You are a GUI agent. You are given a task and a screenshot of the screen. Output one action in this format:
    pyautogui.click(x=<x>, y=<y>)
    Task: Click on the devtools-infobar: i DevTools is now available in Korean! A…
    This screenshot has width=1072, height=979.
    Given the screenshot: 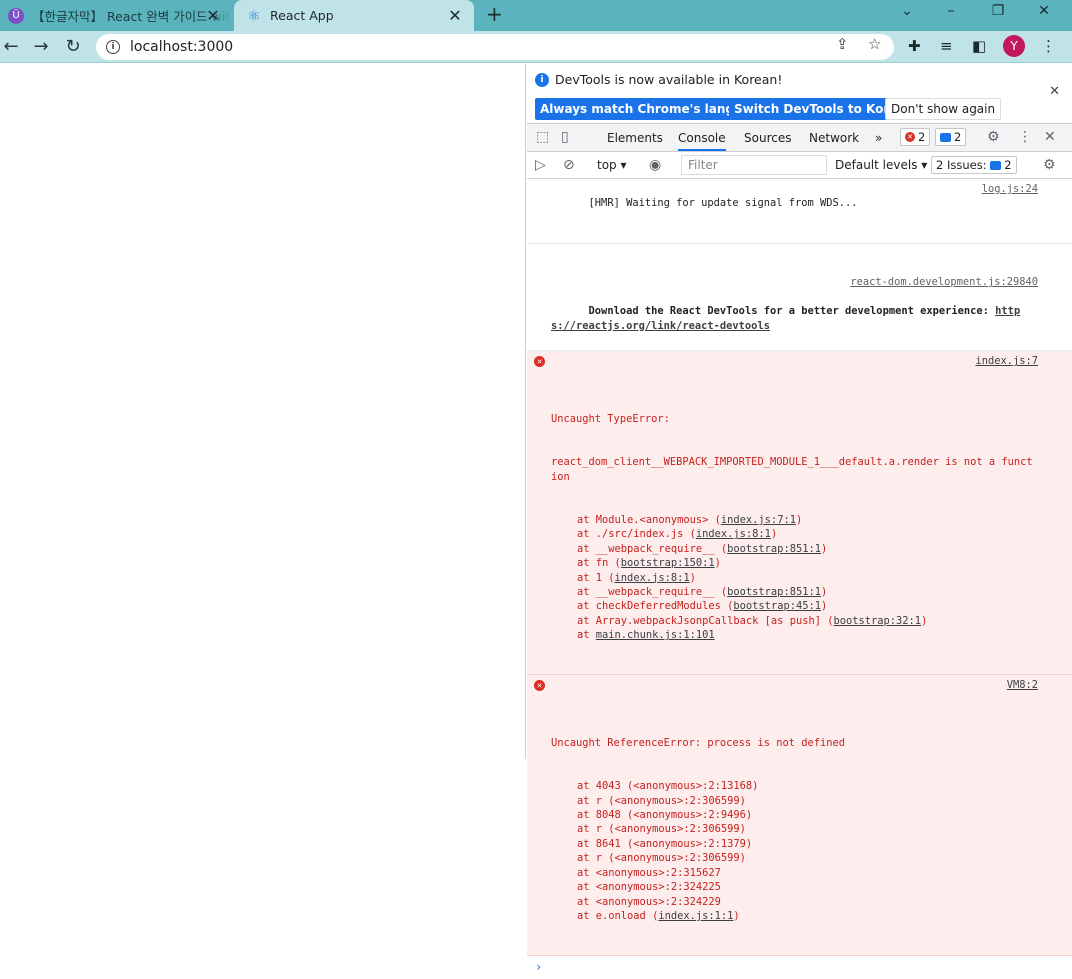 What is the action you would take?
    pyautogui.click(x=799, y=94)
    